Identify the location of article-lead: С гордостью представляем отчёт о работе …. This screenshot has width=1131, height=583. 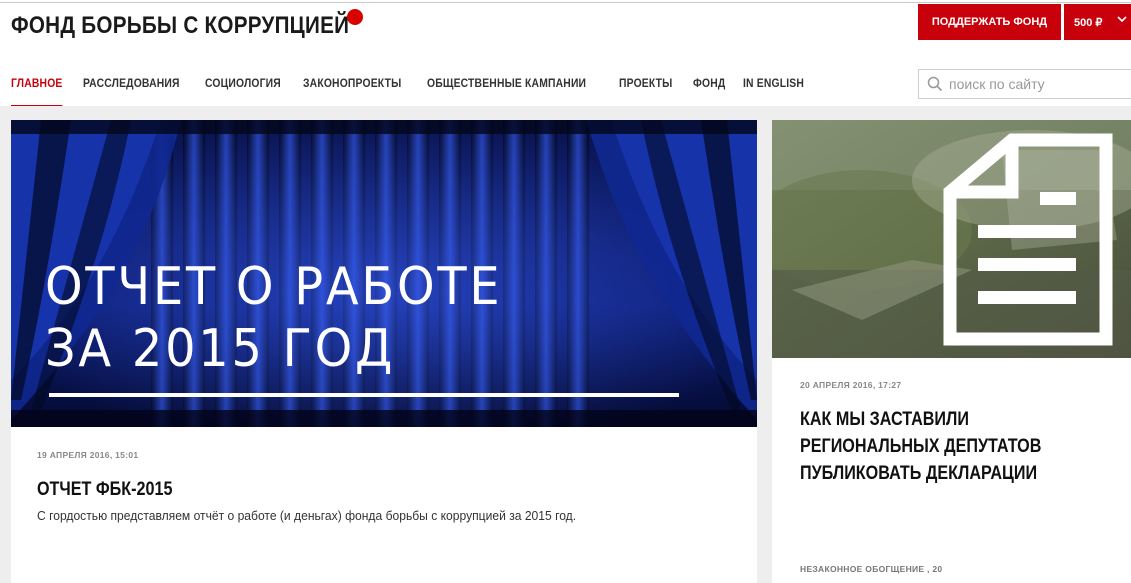
(307, 515).